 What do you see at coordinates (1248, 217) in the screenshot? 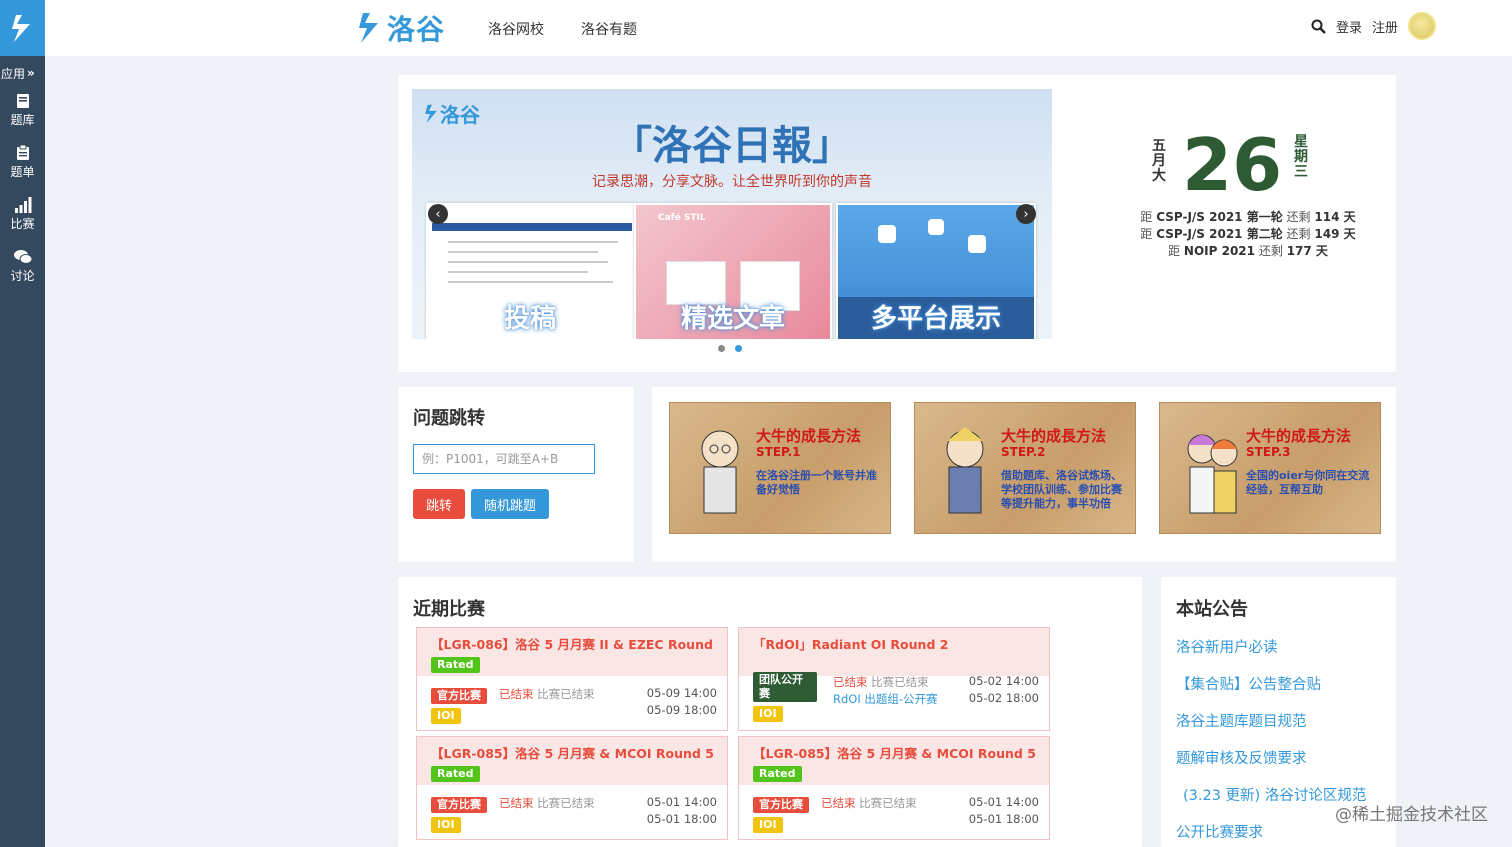
I see `countdown-item: 距 CSP-J/S 2021 第一轮 还剩 114 天` at bounding box center [1248, 217].